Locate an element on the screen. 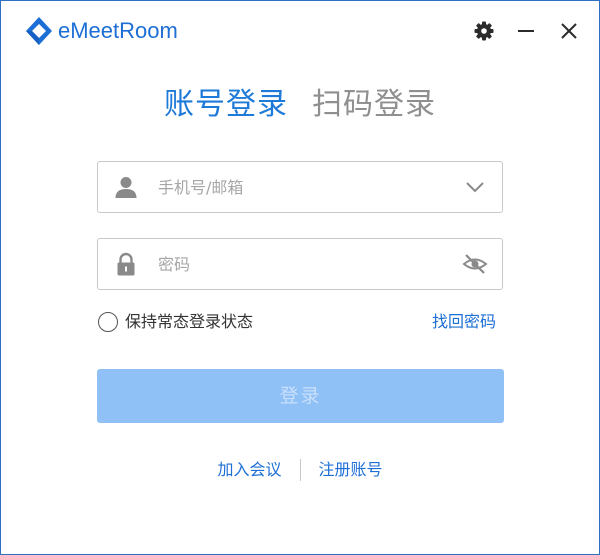 The height and width of the screenshot is (555, 600). minimize-icon is located at coordinates (526, 31).